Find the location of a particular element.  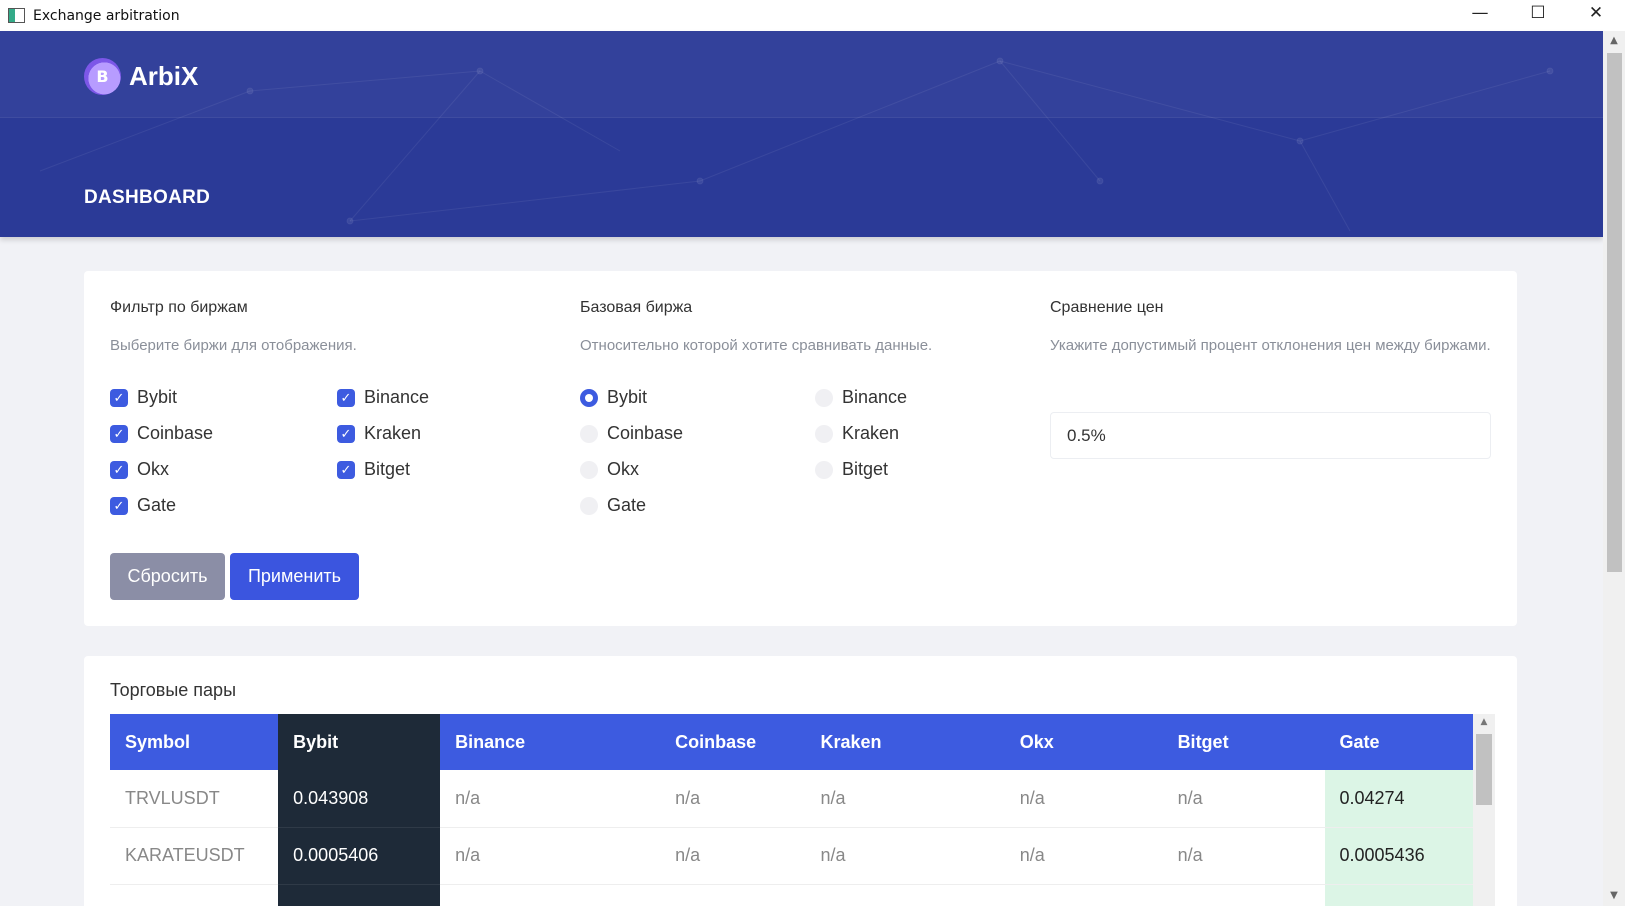

page-title: DASHBOARD is located at coordinates (147, 197).